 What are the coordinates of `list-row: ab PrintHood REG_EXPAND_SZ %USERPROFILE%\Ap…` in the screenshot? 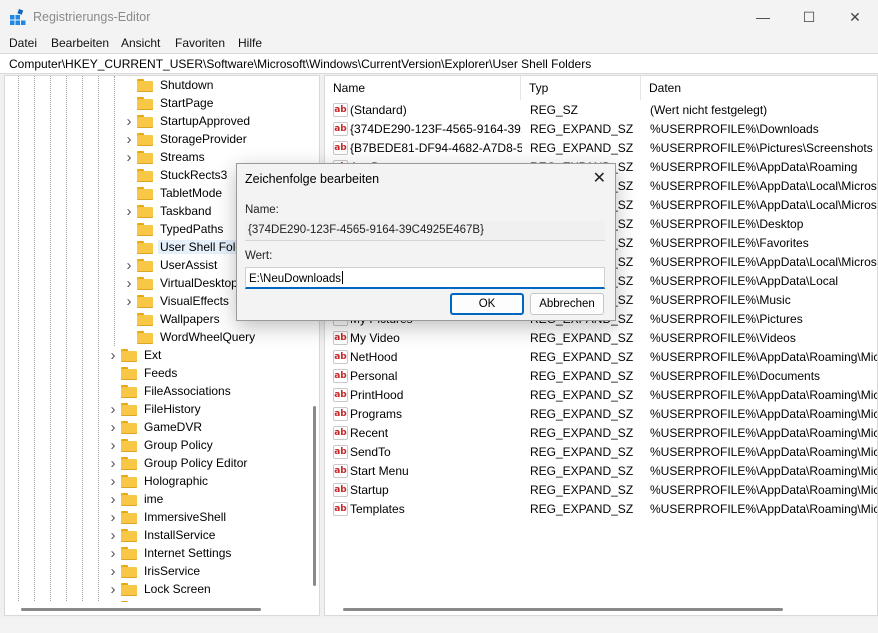 It's located at (601, 395).